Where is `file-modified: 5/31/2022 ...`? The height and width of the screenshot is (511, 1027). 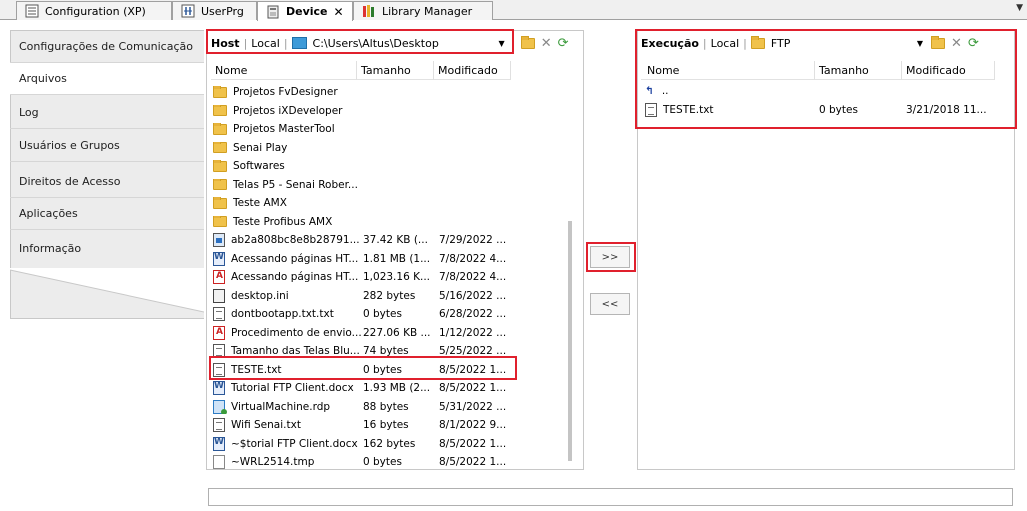 file-modified: 5/31/2022 ... is located at coordinates (473, 406).